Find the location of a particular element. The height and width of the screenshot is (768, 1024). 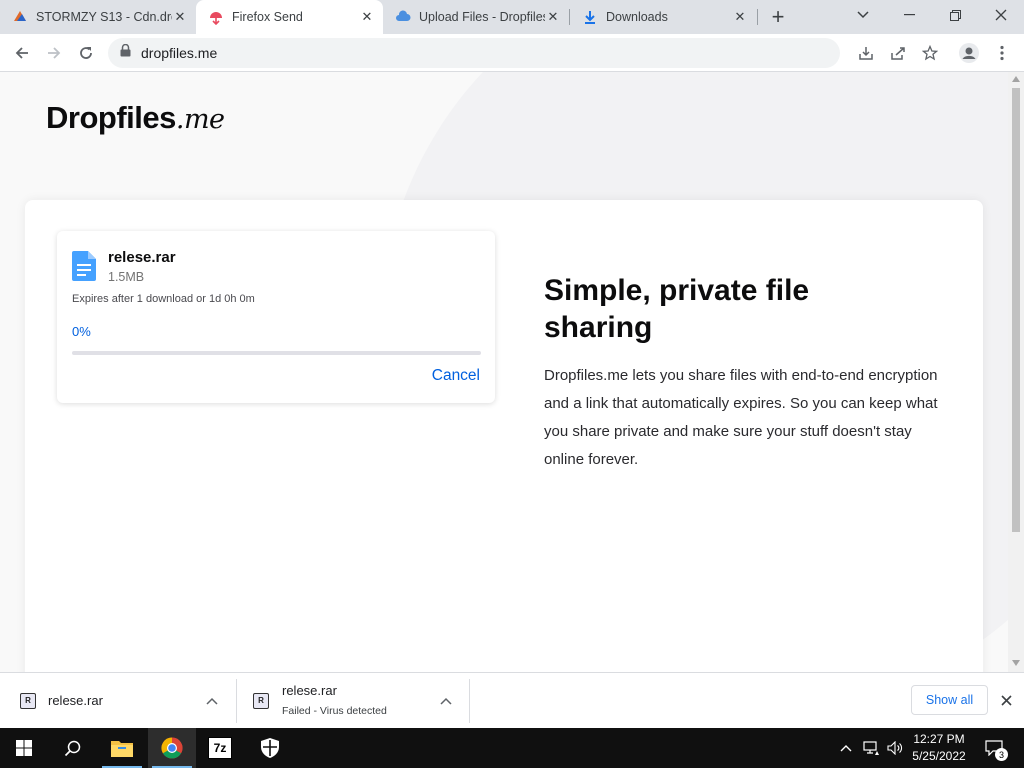

hero-headline: Simple, private file sharing is located at coordinates (677, 309).